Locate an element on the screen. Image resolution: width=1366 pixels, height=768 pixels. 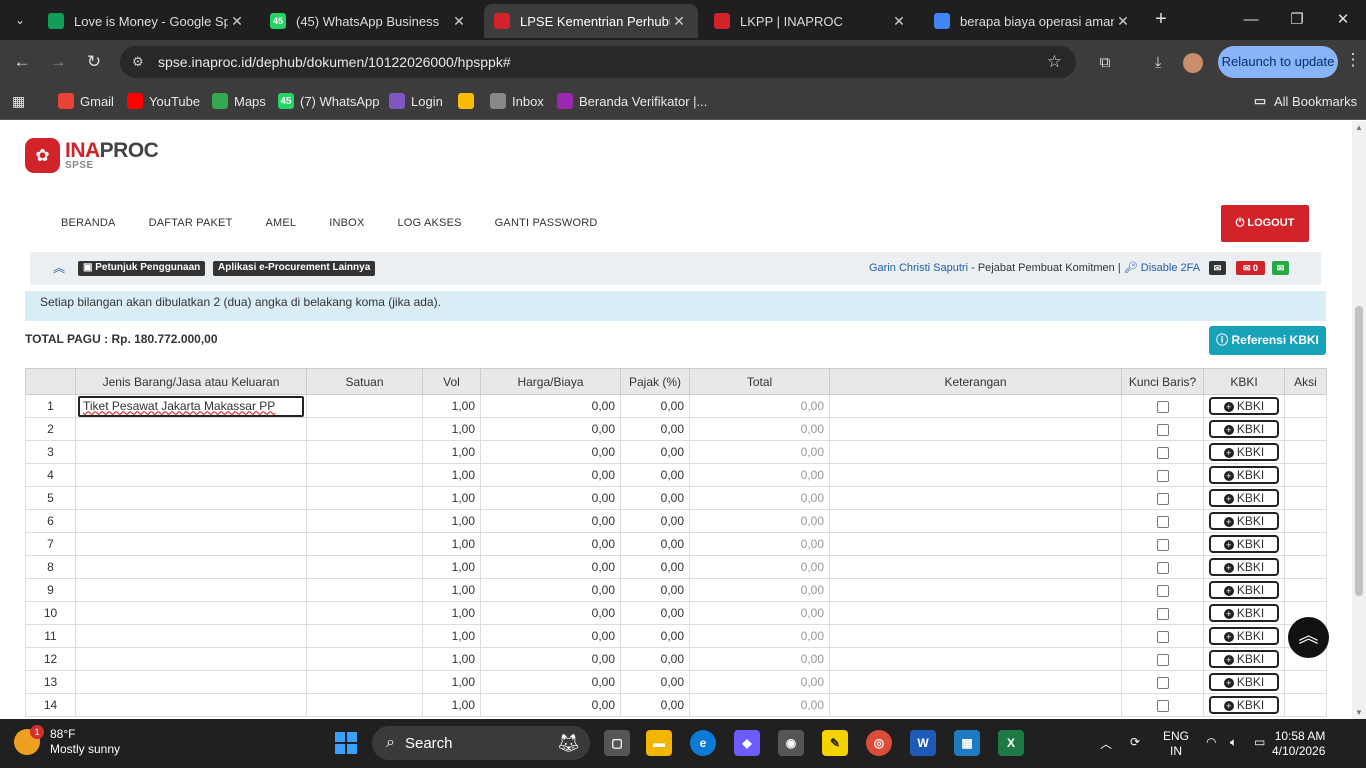
nav-ganti-password: GANTI PASSWORD is located at coordinates (546, 223).